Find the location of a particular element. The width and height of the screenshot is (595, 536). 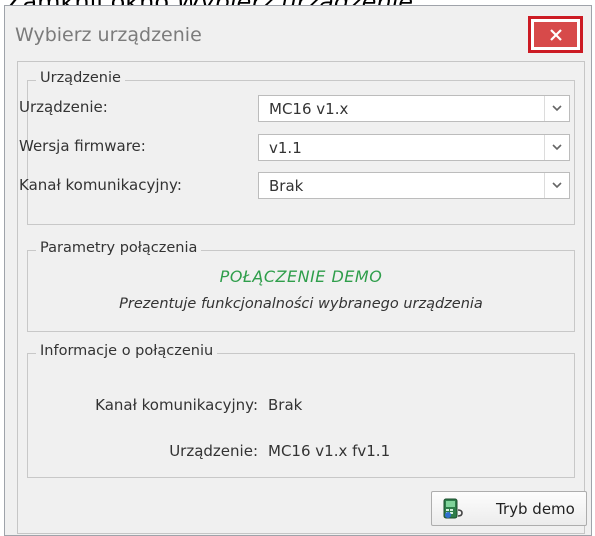

firmware-select: v1.1 is located at coordinates (414, 147).